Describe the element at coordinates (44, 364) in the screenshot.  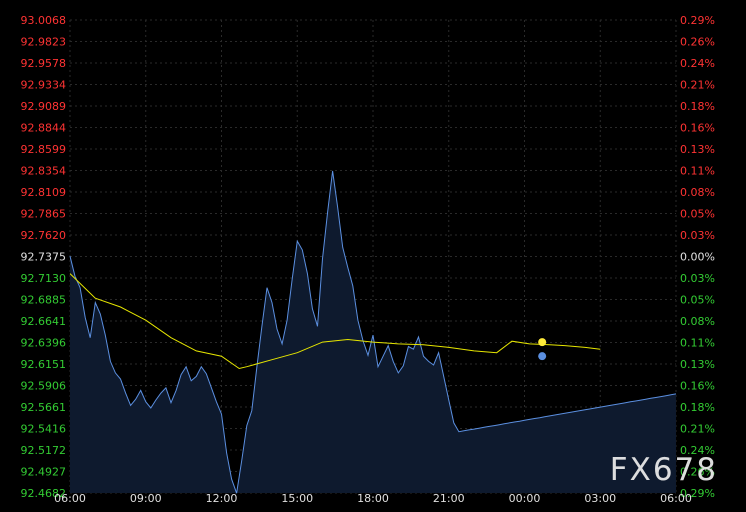
I see `y-tick-label-left: 92.6151` at that location.